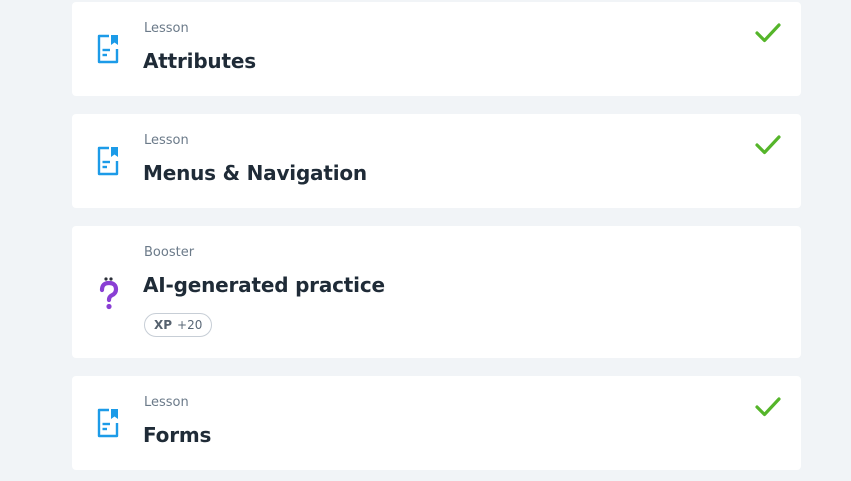 Image resolution: width=851 pixels, height=481 pixels. I want to click on xp-value: +20, so click(190, 325).